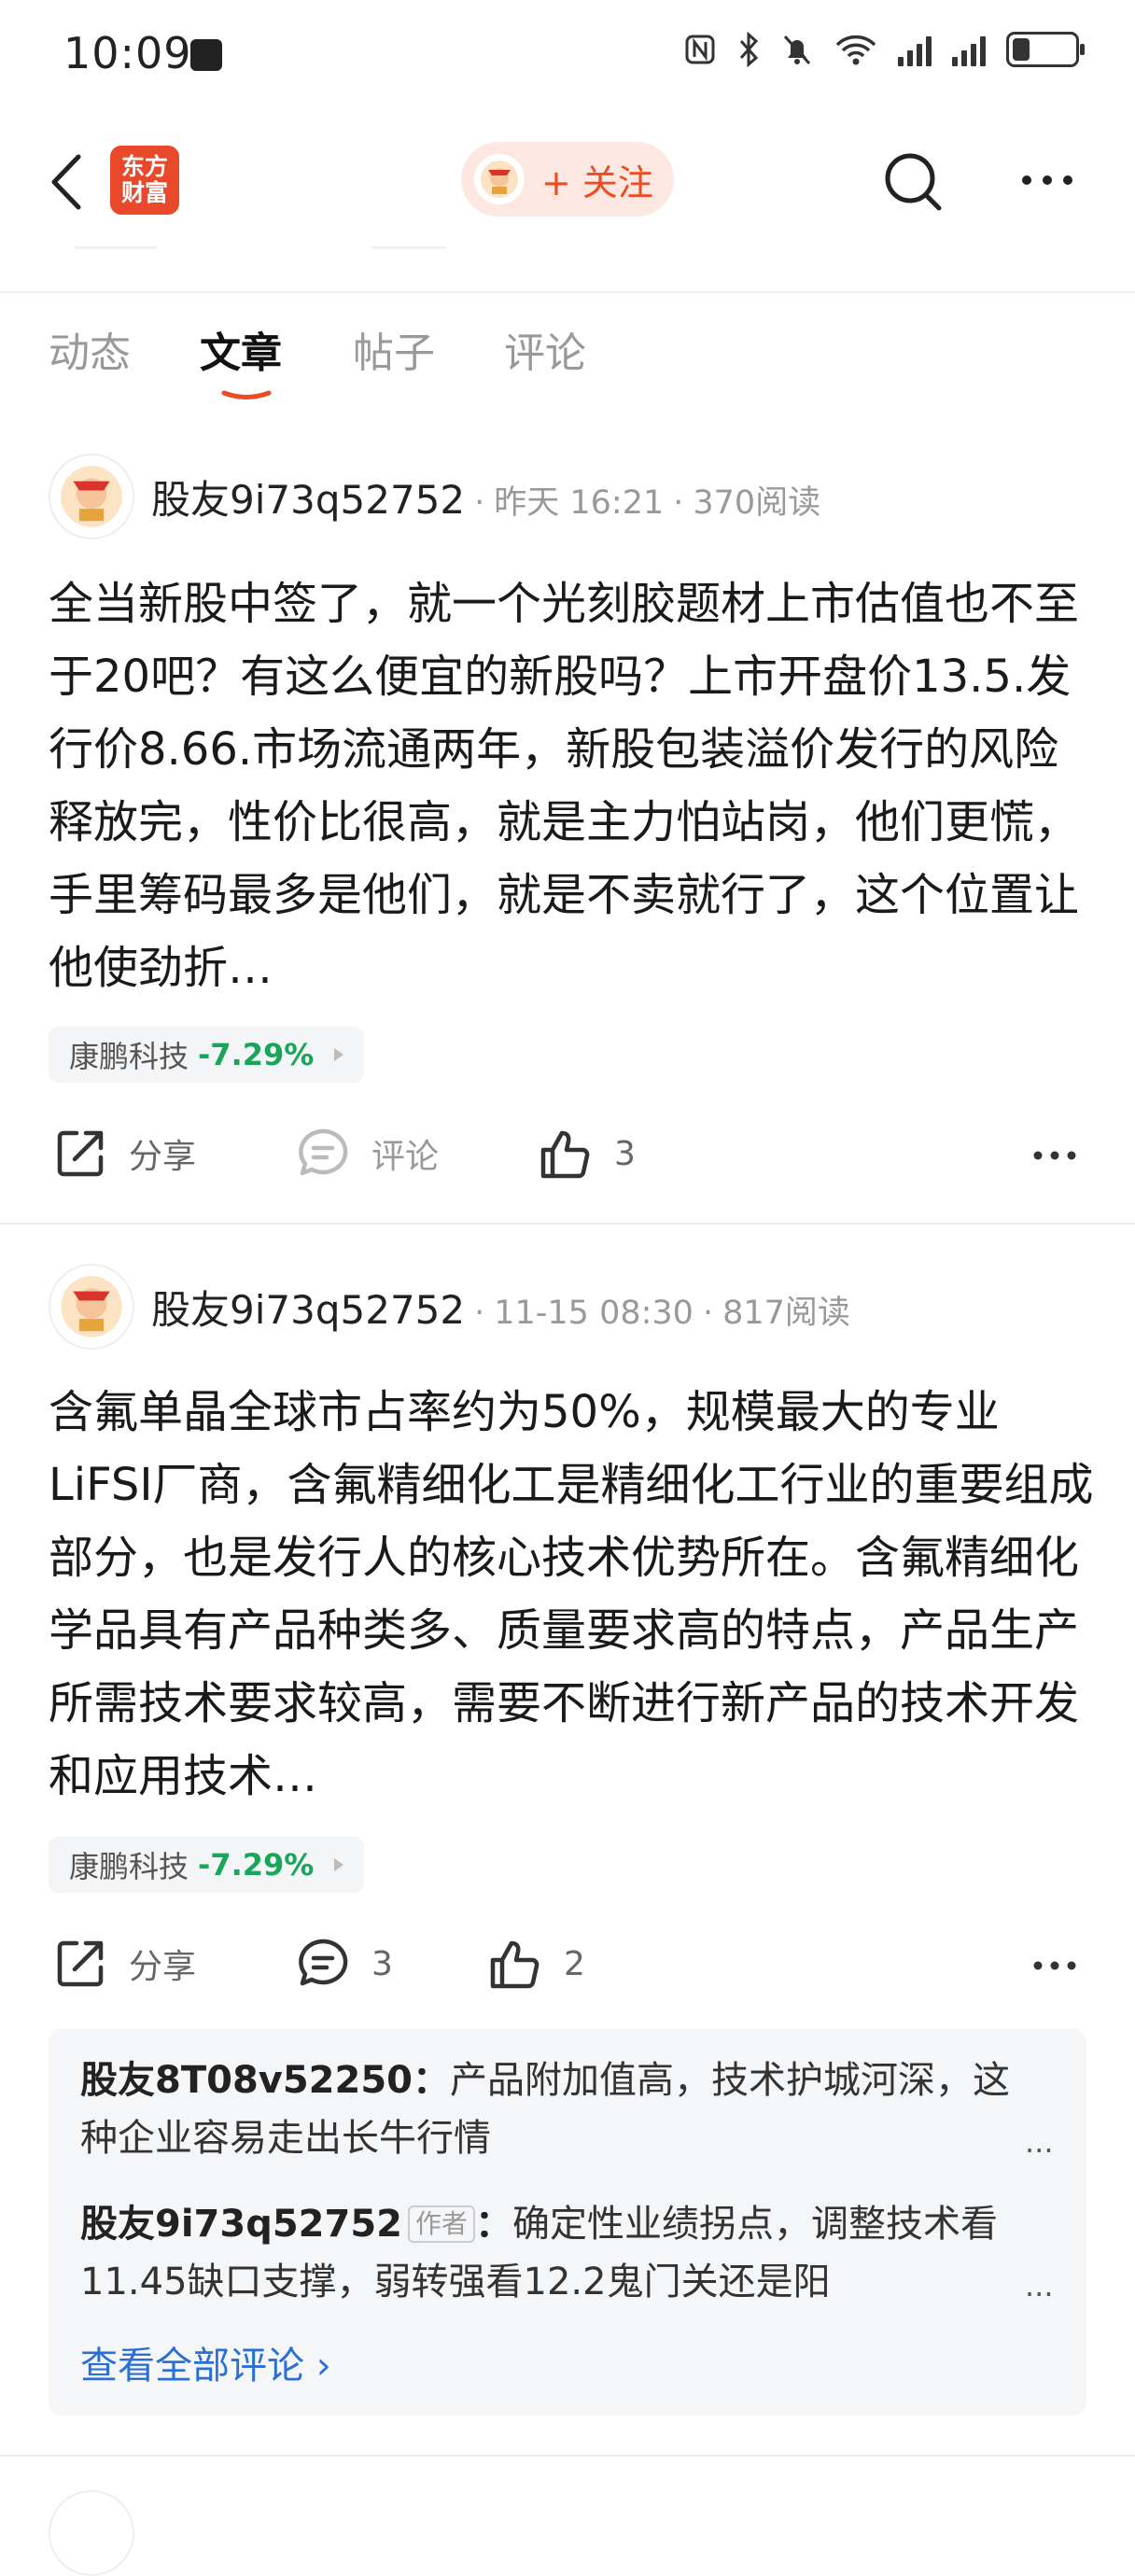 The image size is (1135, 2576). I want to click on commenter-name: 股友8T08v52250, so click(247, 2080).